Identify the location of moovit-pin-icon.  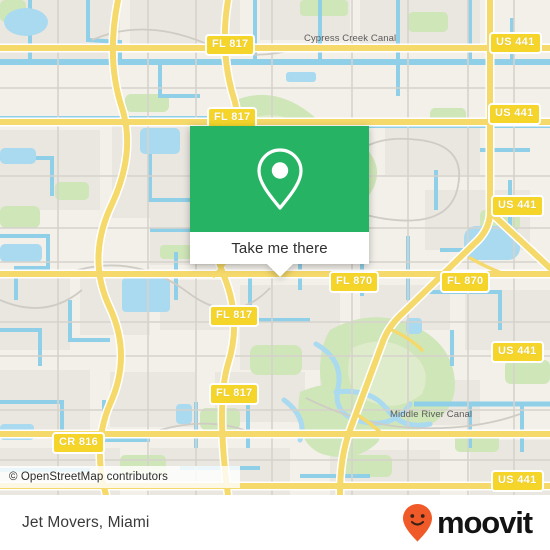
(417, 522).